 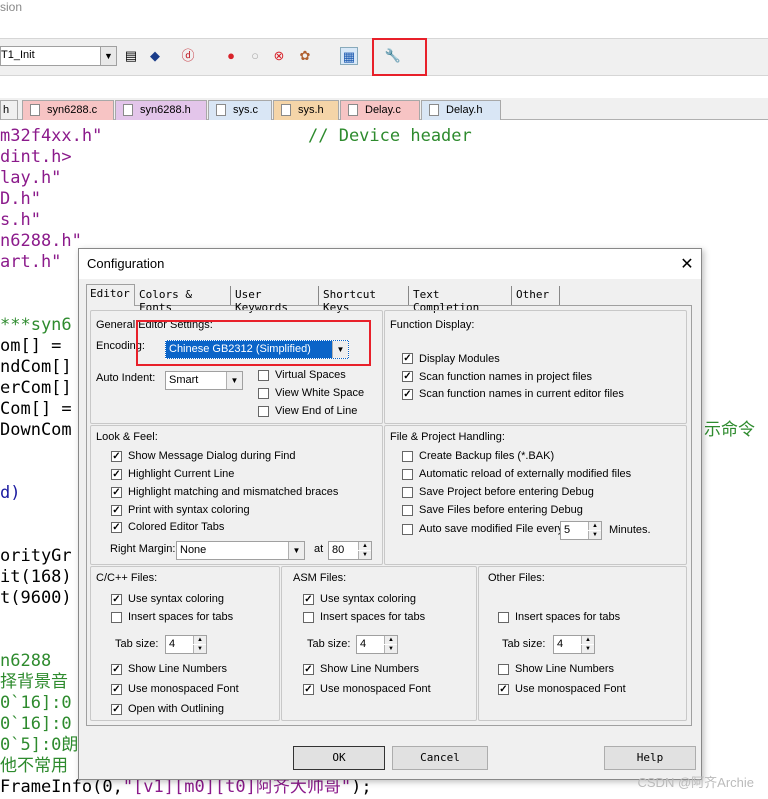 I want to click on other-tab-size-label: Tab size:, so click(x=524, y=644).